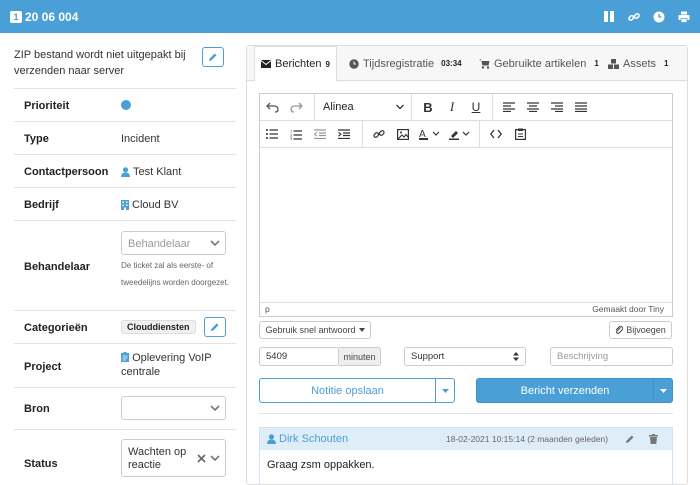  What do you see at coordinates (465, 356) in the screenshot?
I see `type-select: Support` at bounding box center [465, 356].